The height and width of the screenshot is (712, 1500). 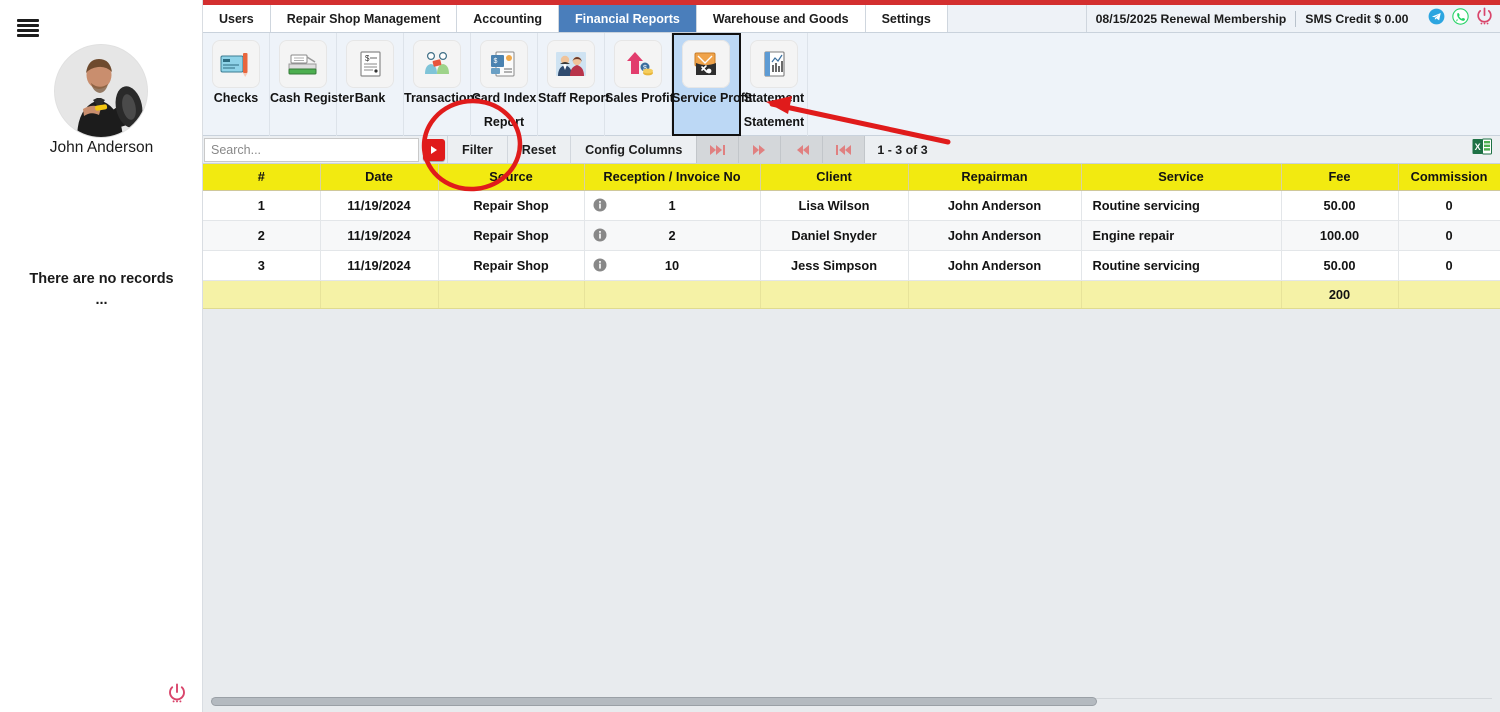 What do you see at coordinates (477, 149) in the screenshot?
I see `filter-button: Filter` at bounding box center [477, 149].